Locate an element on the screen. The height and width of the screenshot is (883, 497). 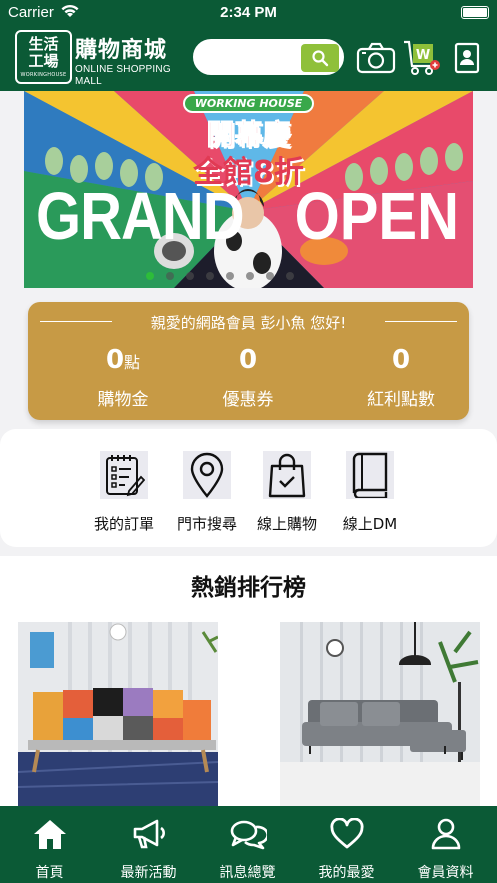
logo: 生活 工場 WORKINGHOUSE is located at coordinates (43, 57).